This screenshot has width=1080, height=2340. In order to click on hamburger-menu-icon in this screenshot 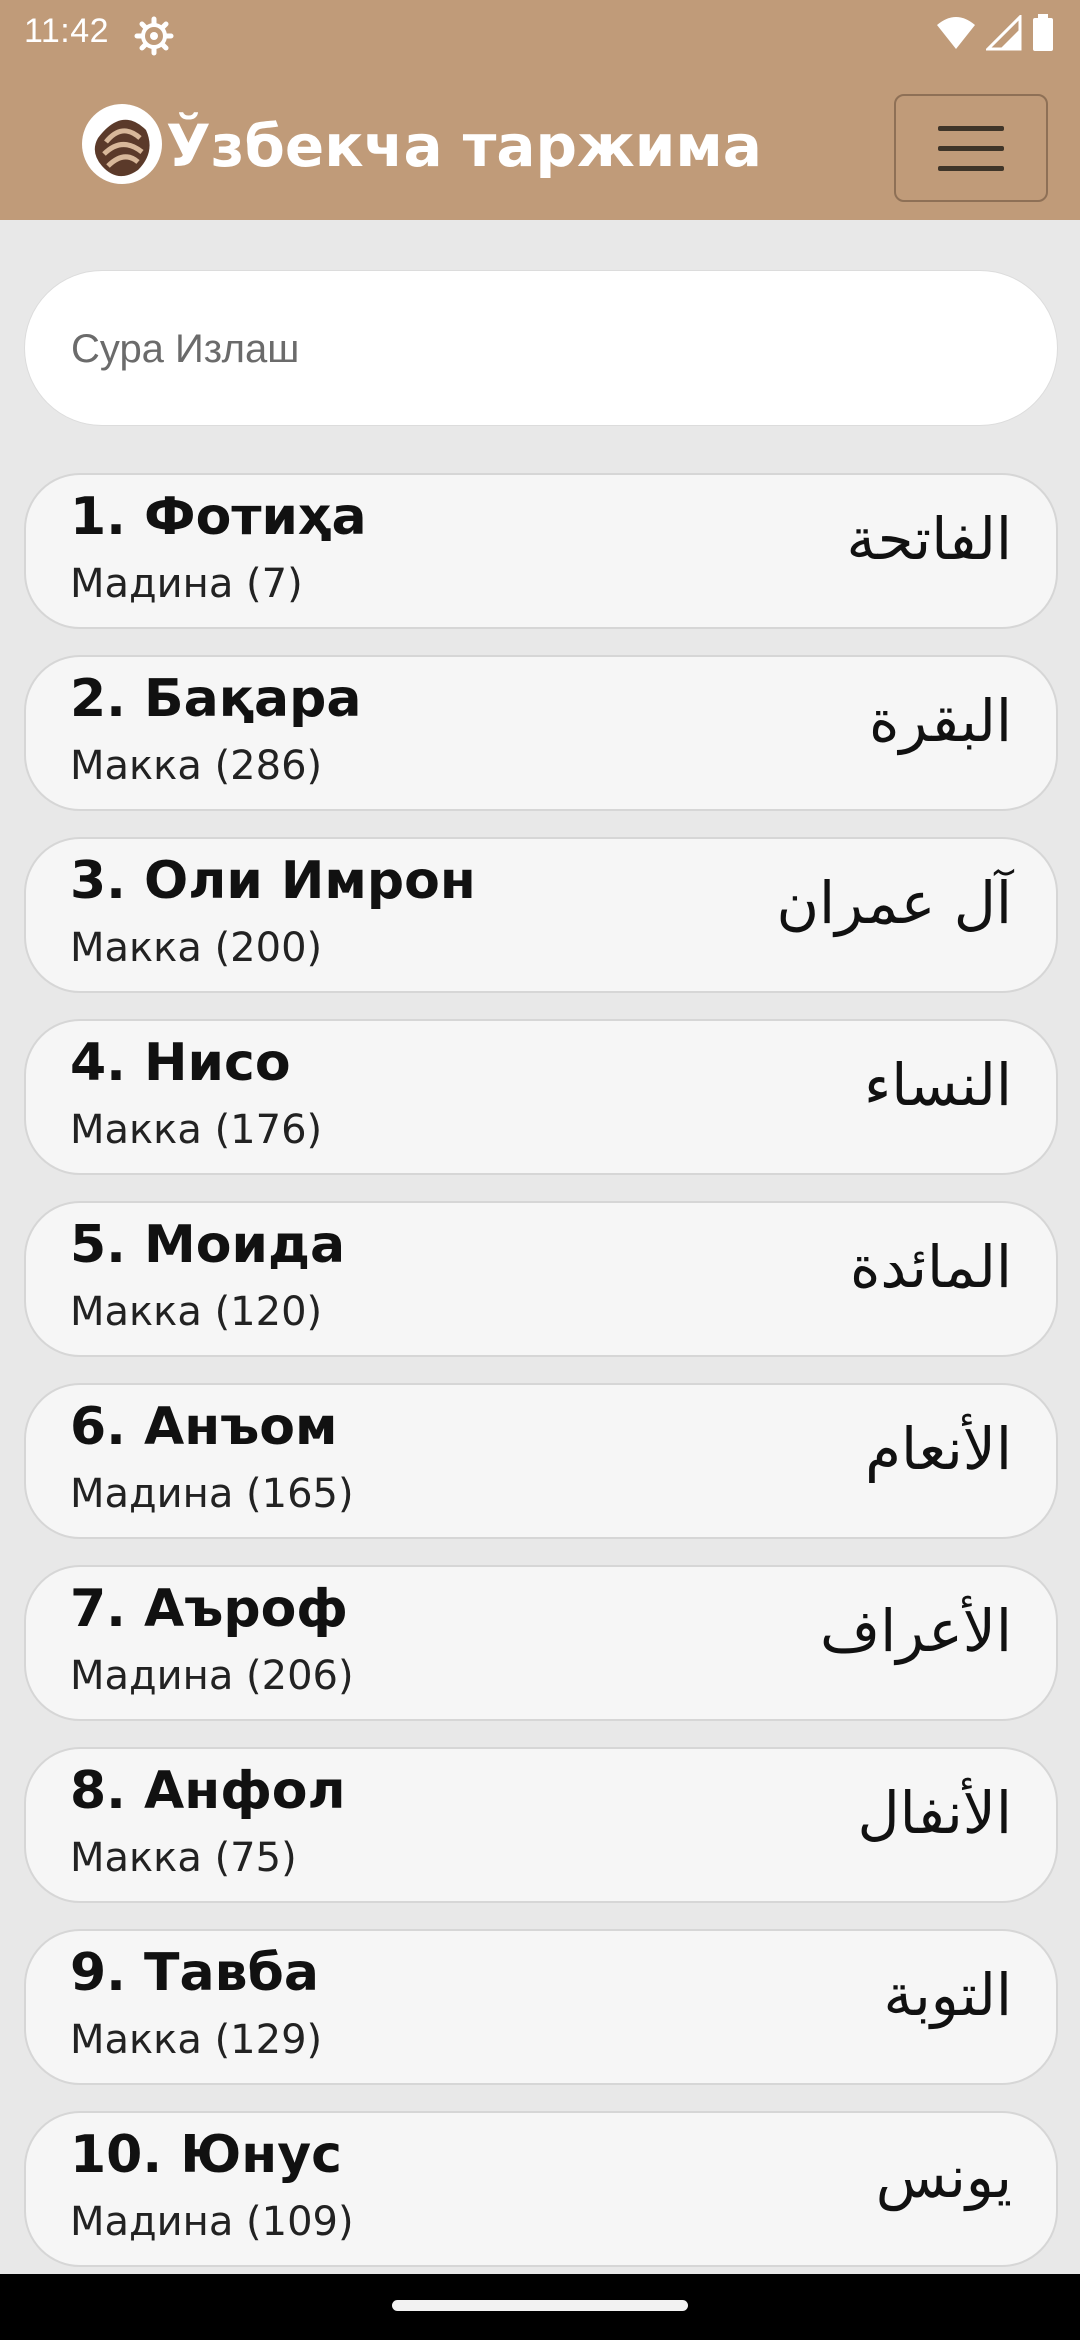, I will do `click(971, 128)`.